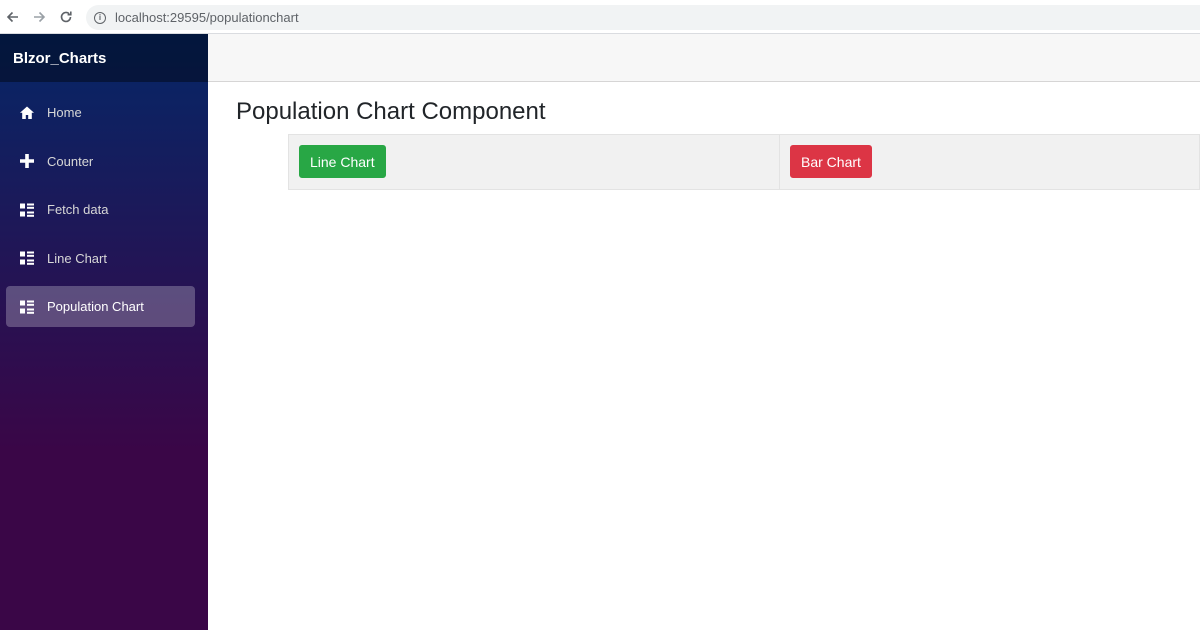 This screenshot has width=1200, height=630. I want to click on address-bar: i localhost:29595/populationchart, so click(643, 17).